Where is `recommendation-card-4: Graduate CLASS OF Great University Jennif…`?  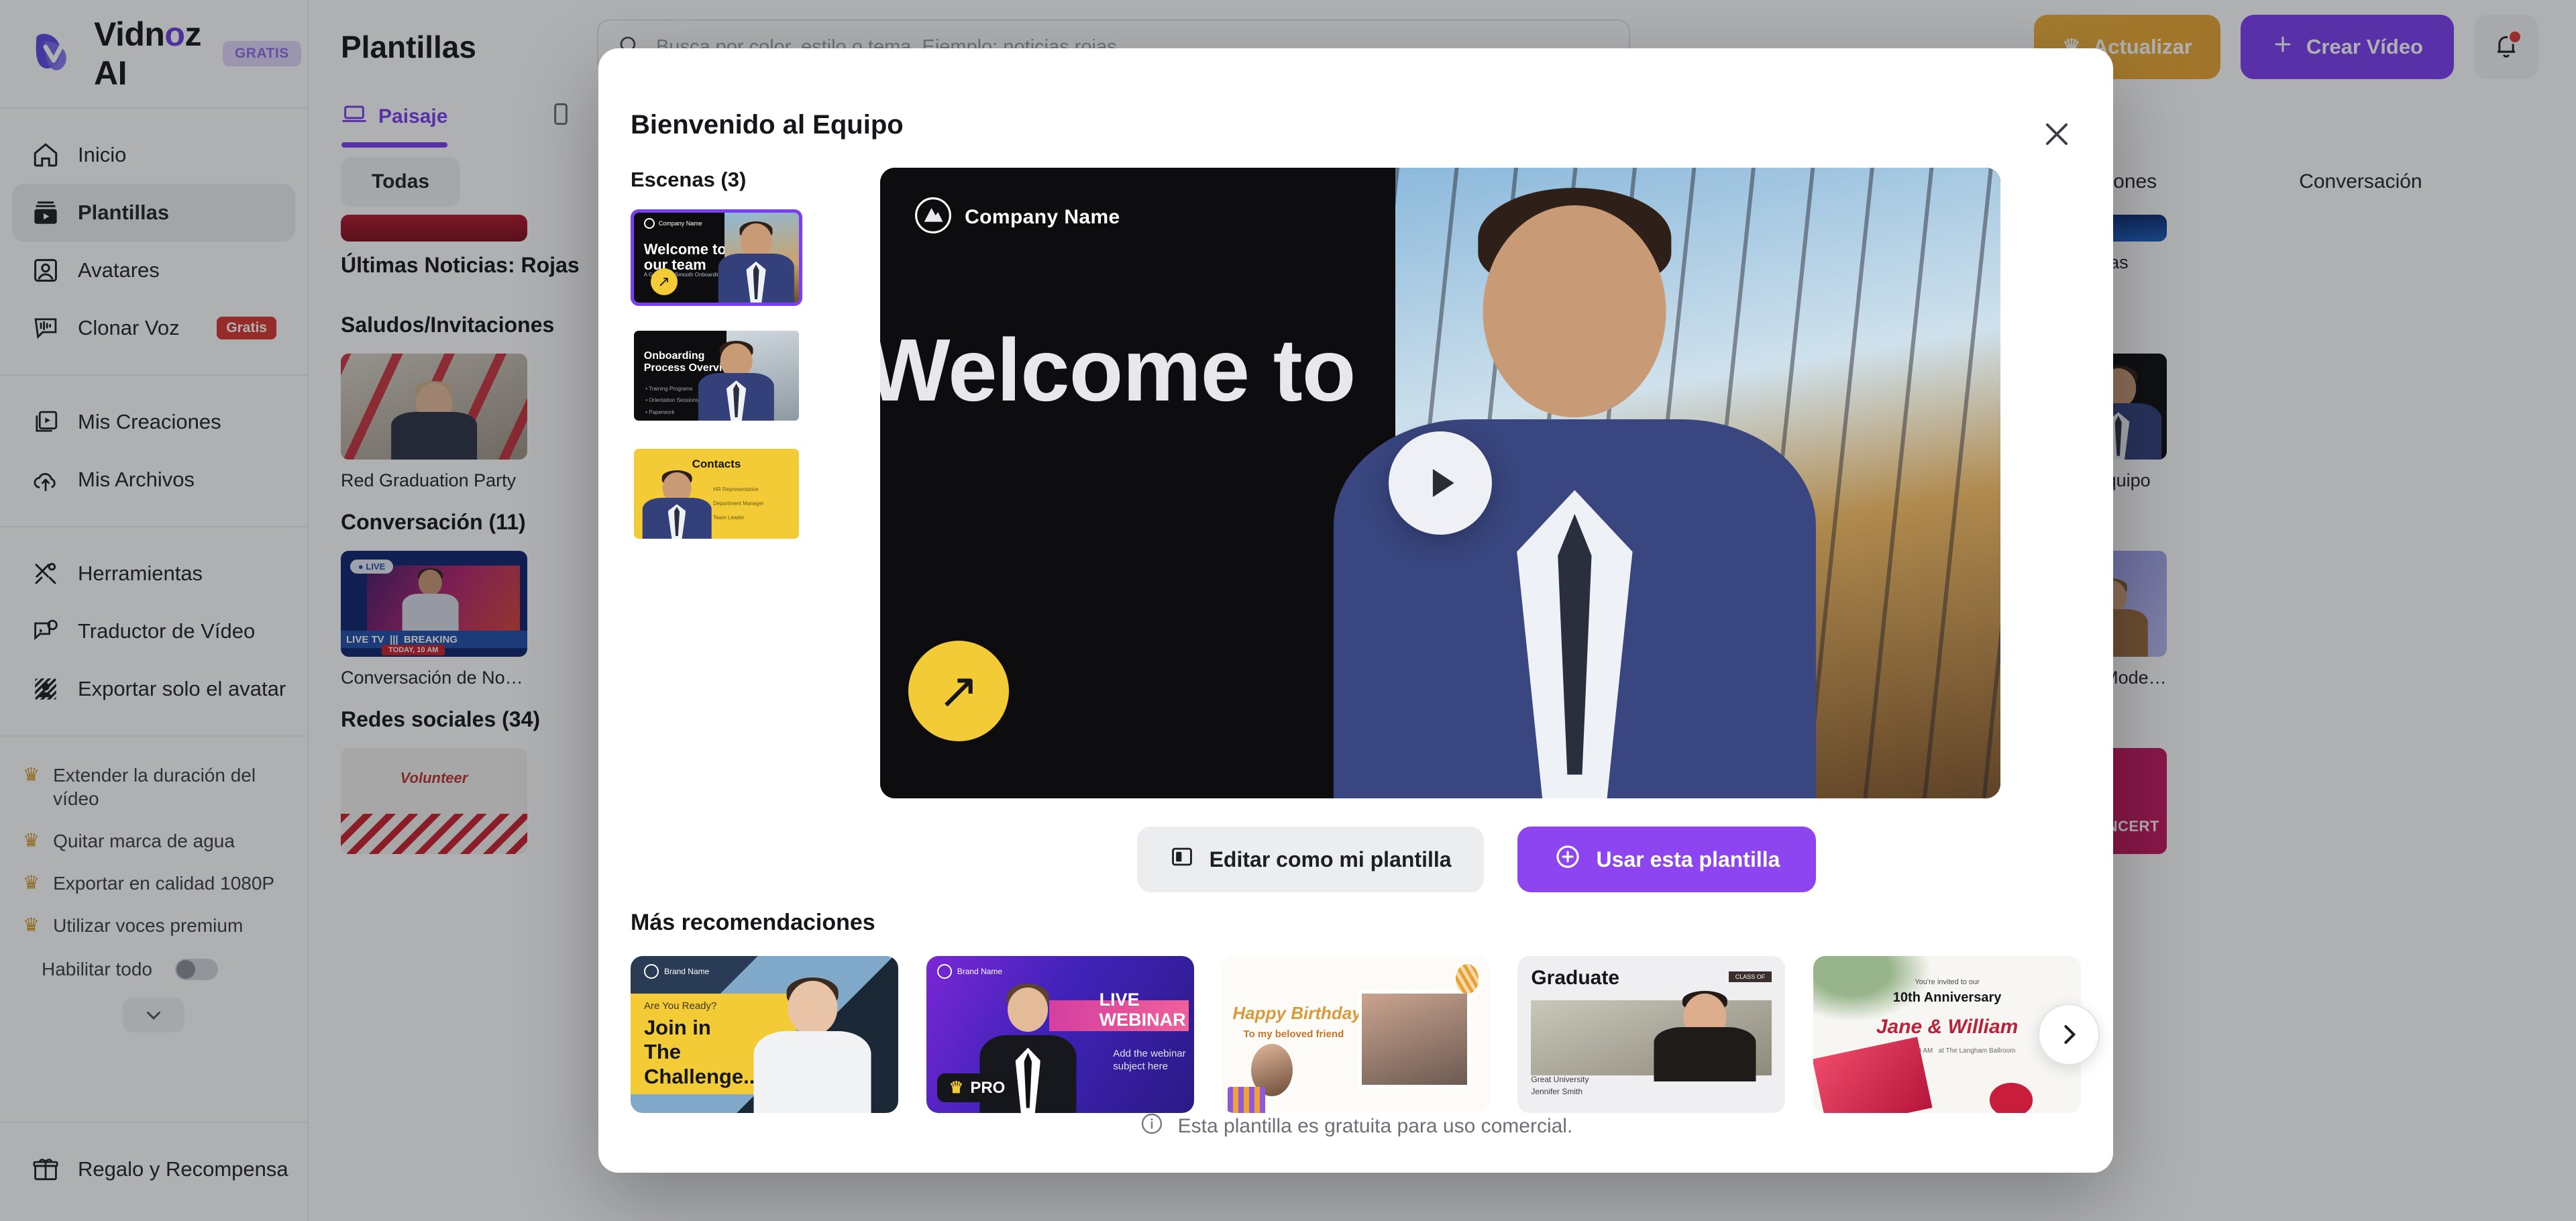
recommendation-card-4: Graduate CLASS OF Great University Jennif… is located at coordinates (1651, 1034).